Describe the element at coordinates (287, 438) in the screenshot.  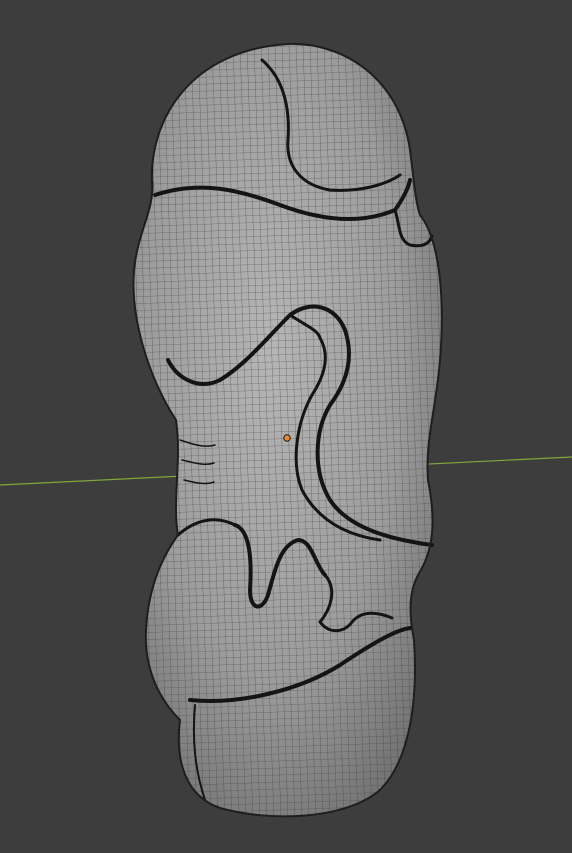
I see `object-origin-icon` at that location.